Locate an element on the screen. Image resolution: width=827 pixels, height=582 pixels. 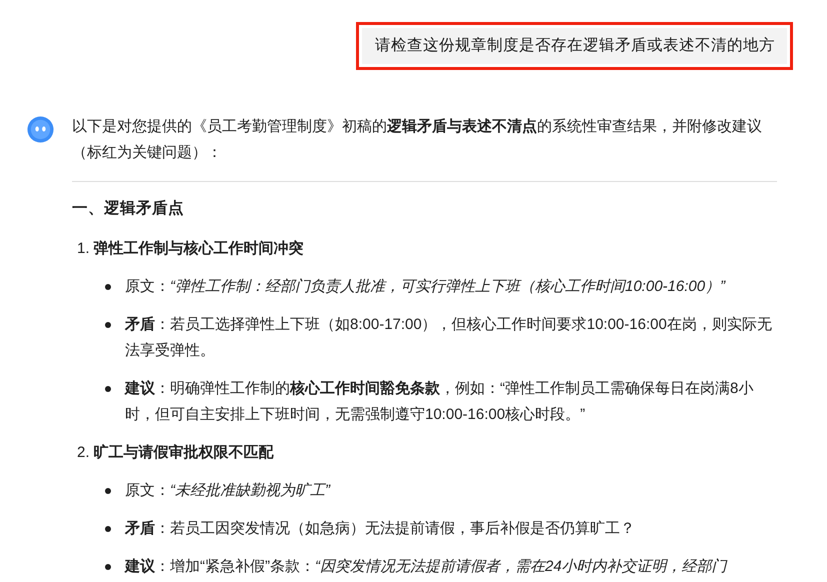
user-message: 请检查这份规章制度是否存在逻辑矛盾或表述不清的地方 is located at coordinates (574, 46).